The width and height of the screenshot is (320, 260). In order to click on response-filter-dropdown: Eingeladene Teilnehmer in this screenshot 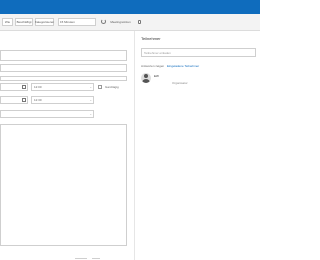, I will do `click(183, 66)`.